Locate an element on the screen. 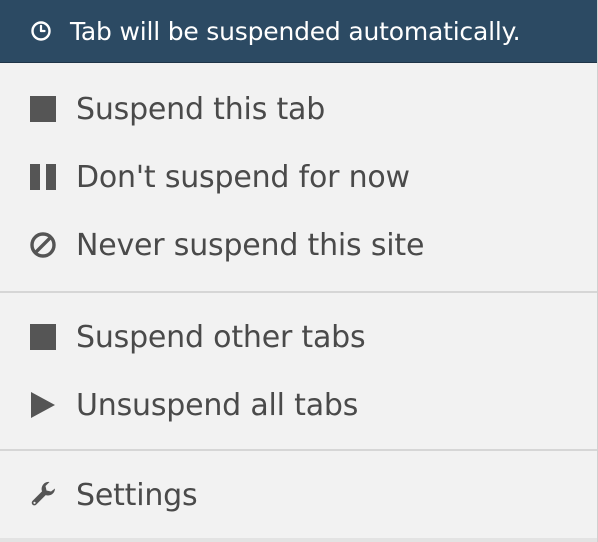 This screenshot has width=598, height=542. status-text: Tab will be suspended automatically. is located at coordinates (295, 31).